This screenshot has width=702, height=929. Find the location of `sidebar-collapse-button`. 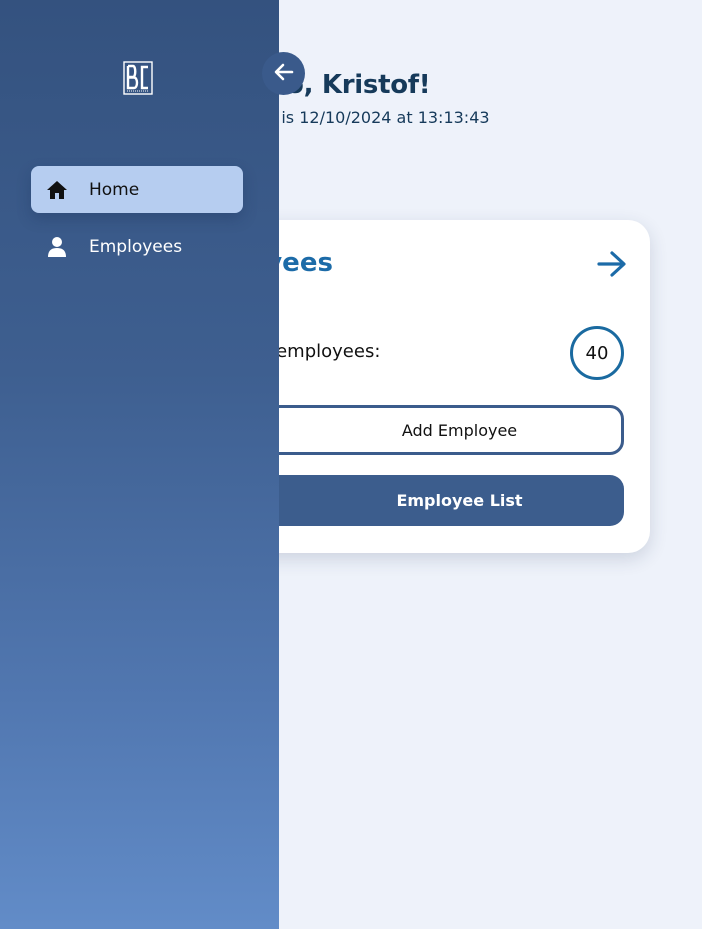

sidebar-collapse-button is located at coordinates (283, 73).